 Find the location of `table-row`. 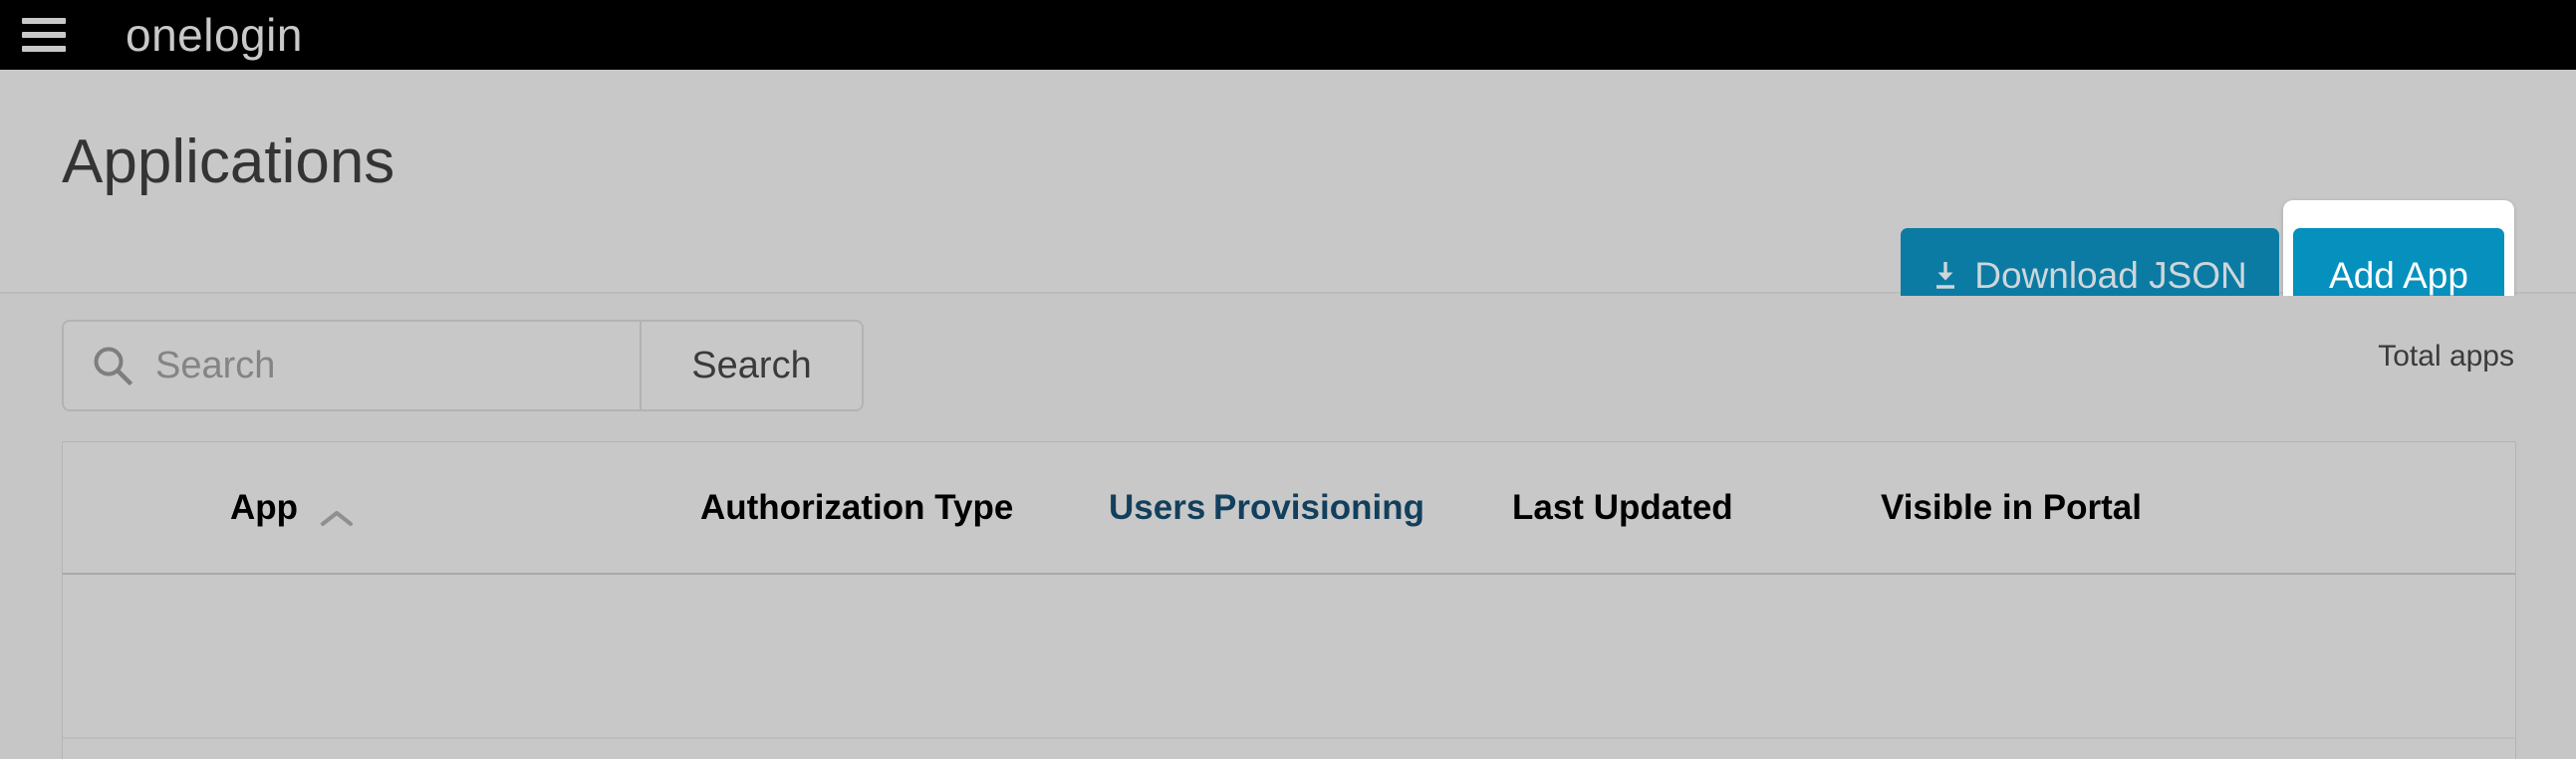

table-row is located at coordinates (1289, 749).